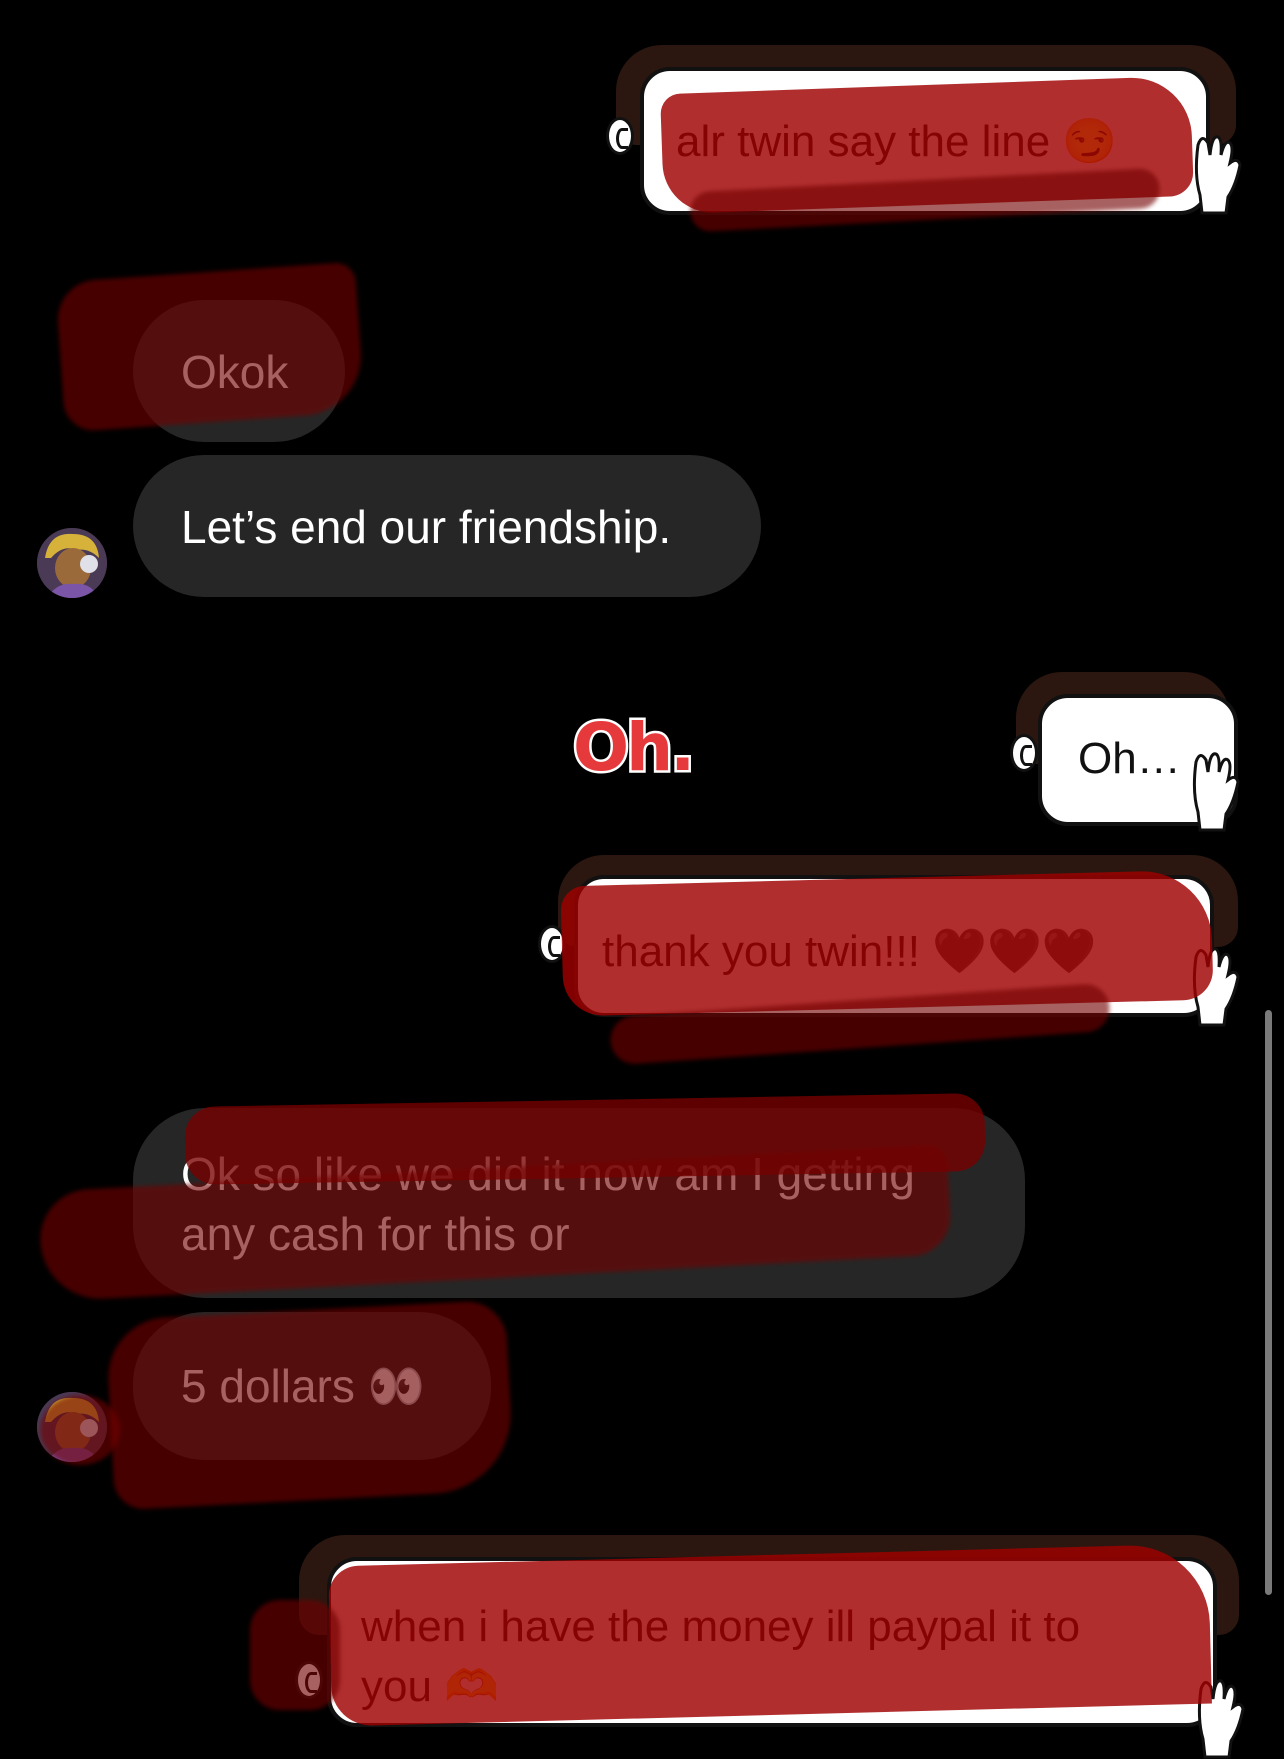  What do you see at coordinates (897, 141) in the screenshot?
I see `message-text: alr twin say the line 😏` at bounding box center [897, 141].